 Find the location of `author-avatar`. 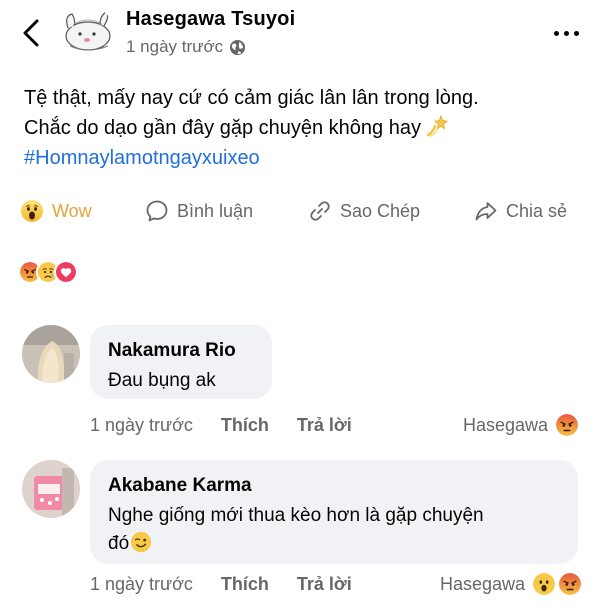

author-avatar is located at coordinates (86, 31).